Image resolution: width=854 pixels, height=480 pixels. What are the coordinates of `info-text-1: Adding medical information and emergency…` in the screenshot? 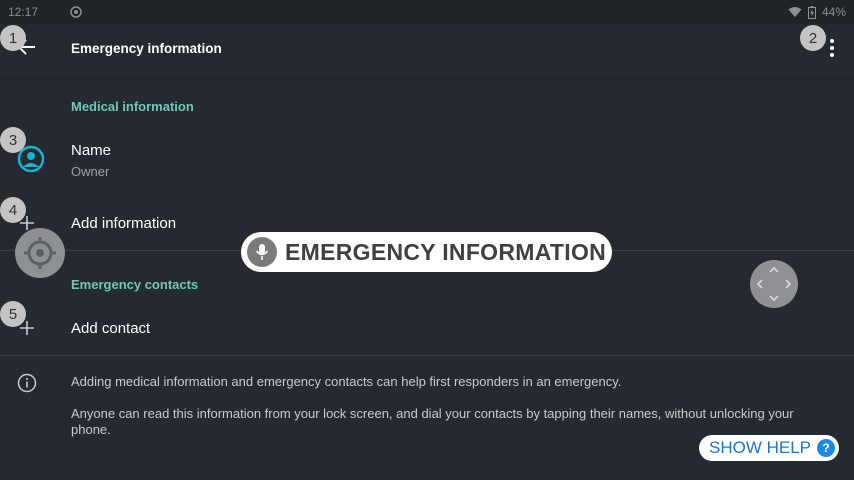 It's located at (346, 381).